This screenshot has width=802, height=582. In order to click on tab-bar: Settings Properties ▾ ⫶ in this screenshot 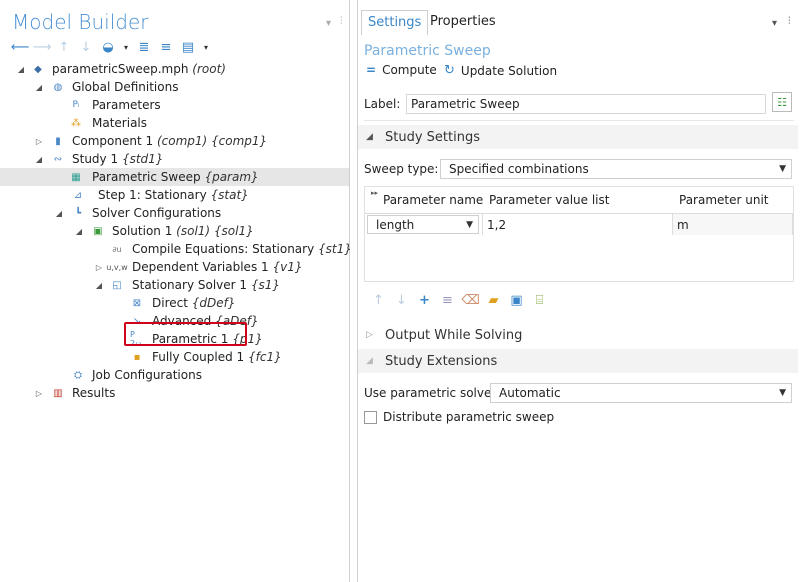, I will do `click(580, 22)`.